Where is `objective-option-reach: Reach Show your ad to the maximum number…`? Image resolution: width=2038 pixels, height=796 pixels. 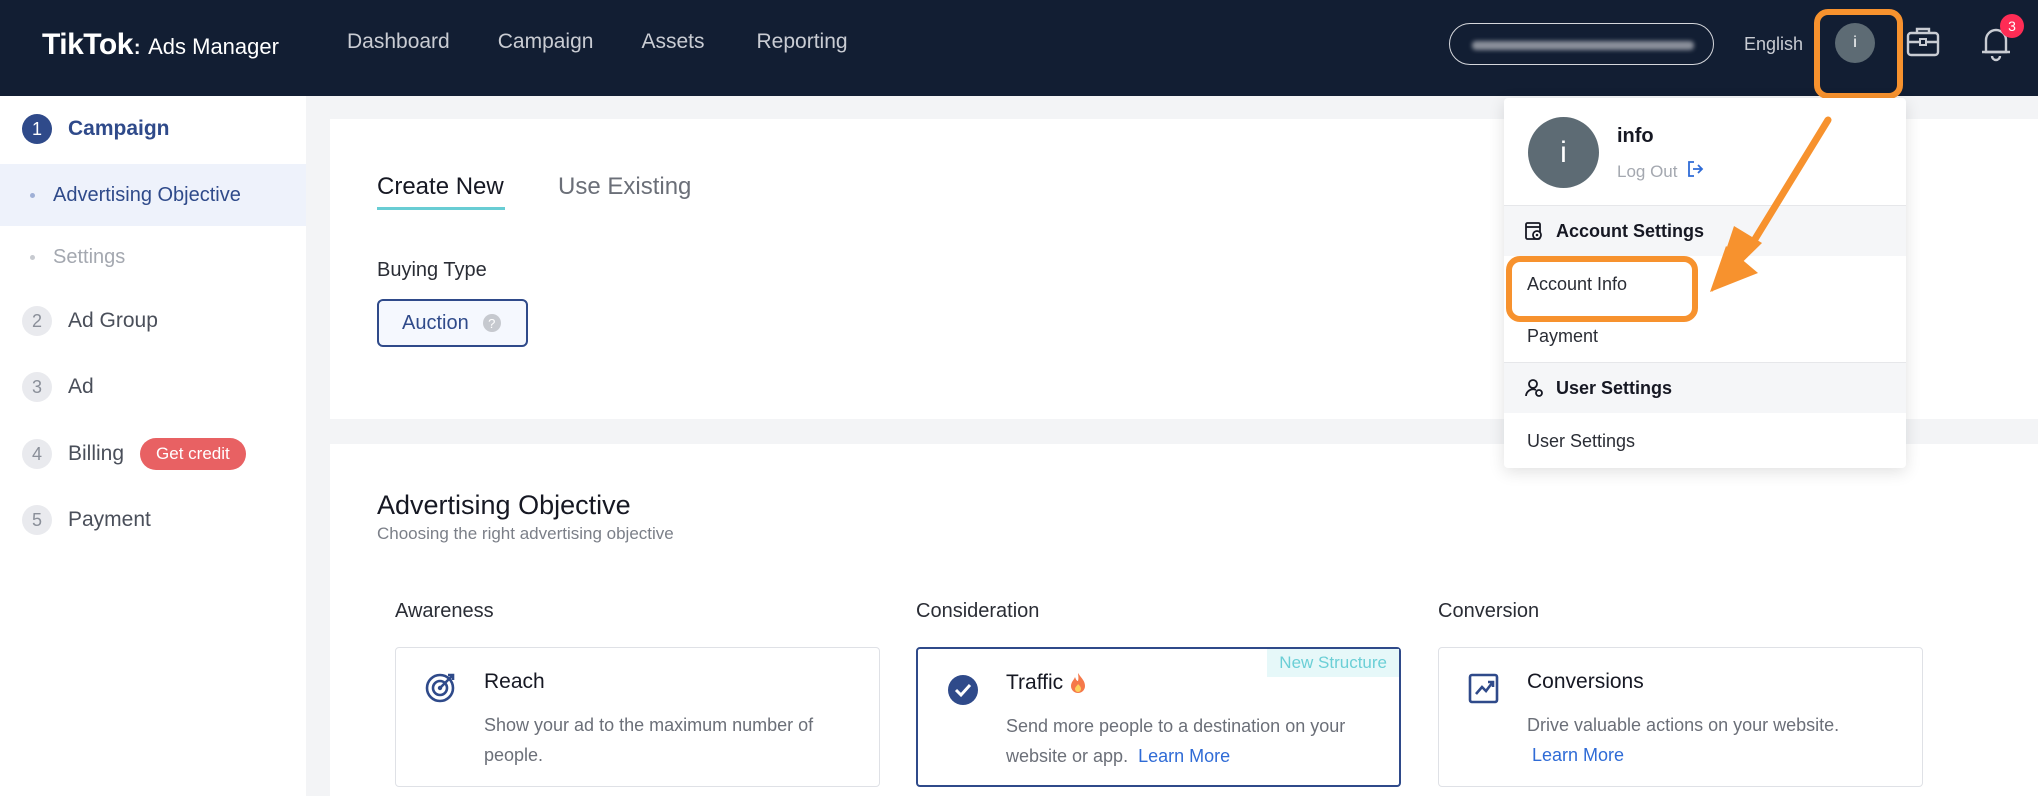 objective-option-reach: Reach Show your ad to the maximum number… is located at coordinates (637, 717).